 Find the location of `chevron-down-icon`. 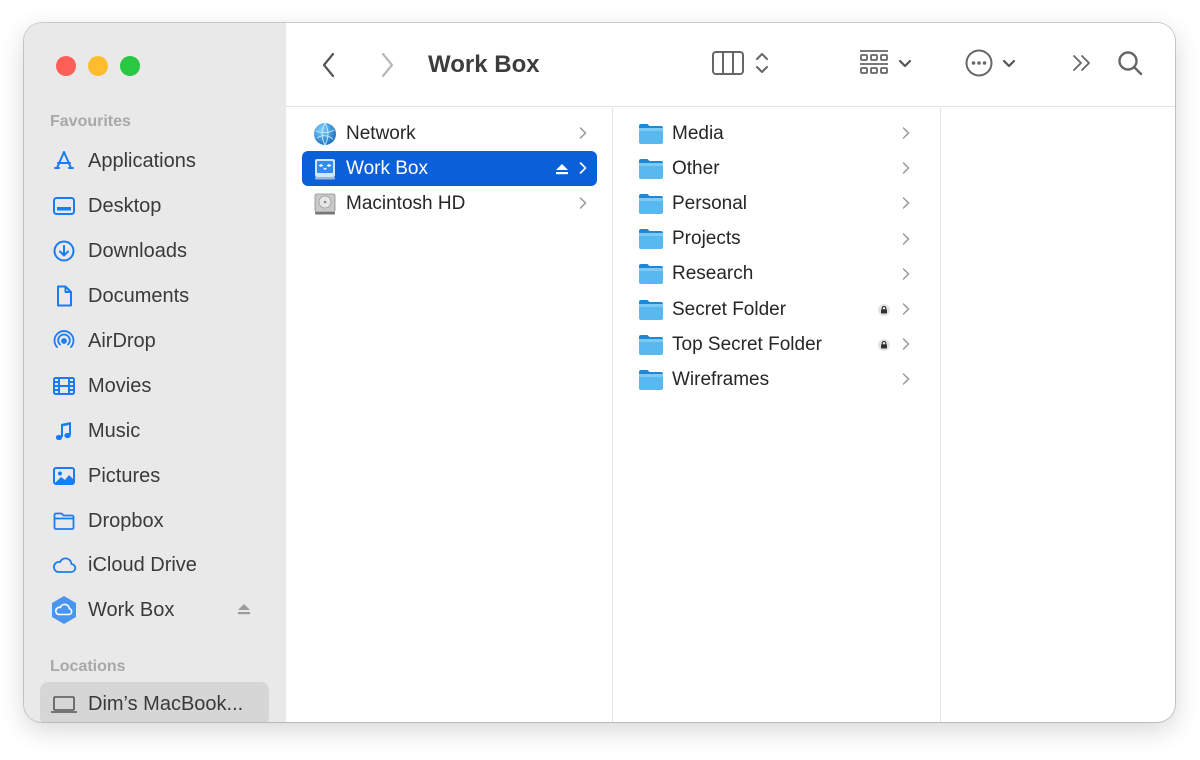

chevron-down-icon is located at coordinates (905, 65).